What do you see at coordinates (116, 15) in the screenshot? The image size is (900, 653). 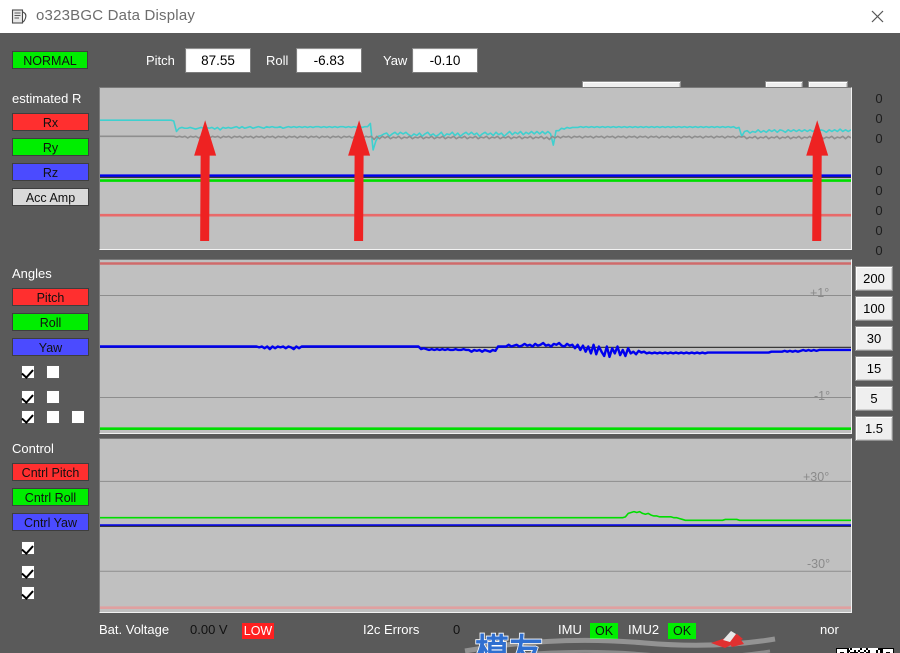 I see `window-title: o323BGC Data Display` at bounding box center [116, 15].